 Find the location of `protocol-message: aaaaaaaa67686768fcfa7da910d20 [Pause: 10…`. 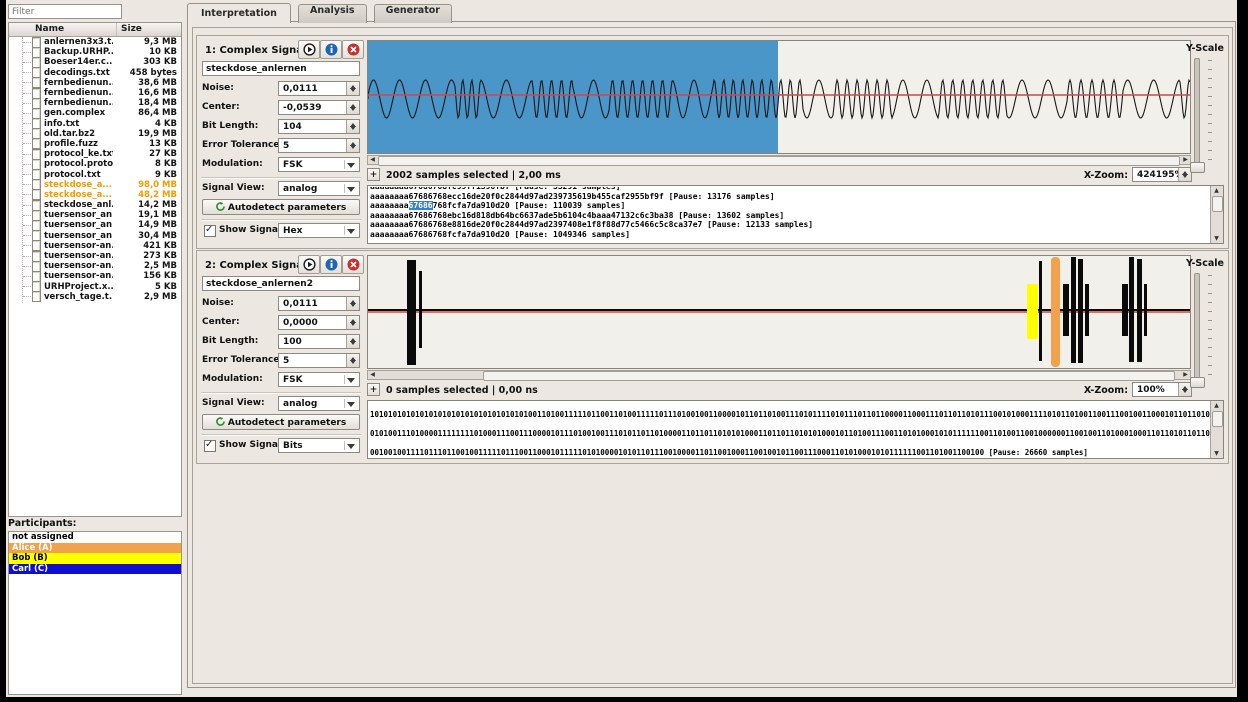

protocol-message: aaaaaaaa67686768fcfa7da910d20 [Pause: 10… is located at coordinates (790, 235).